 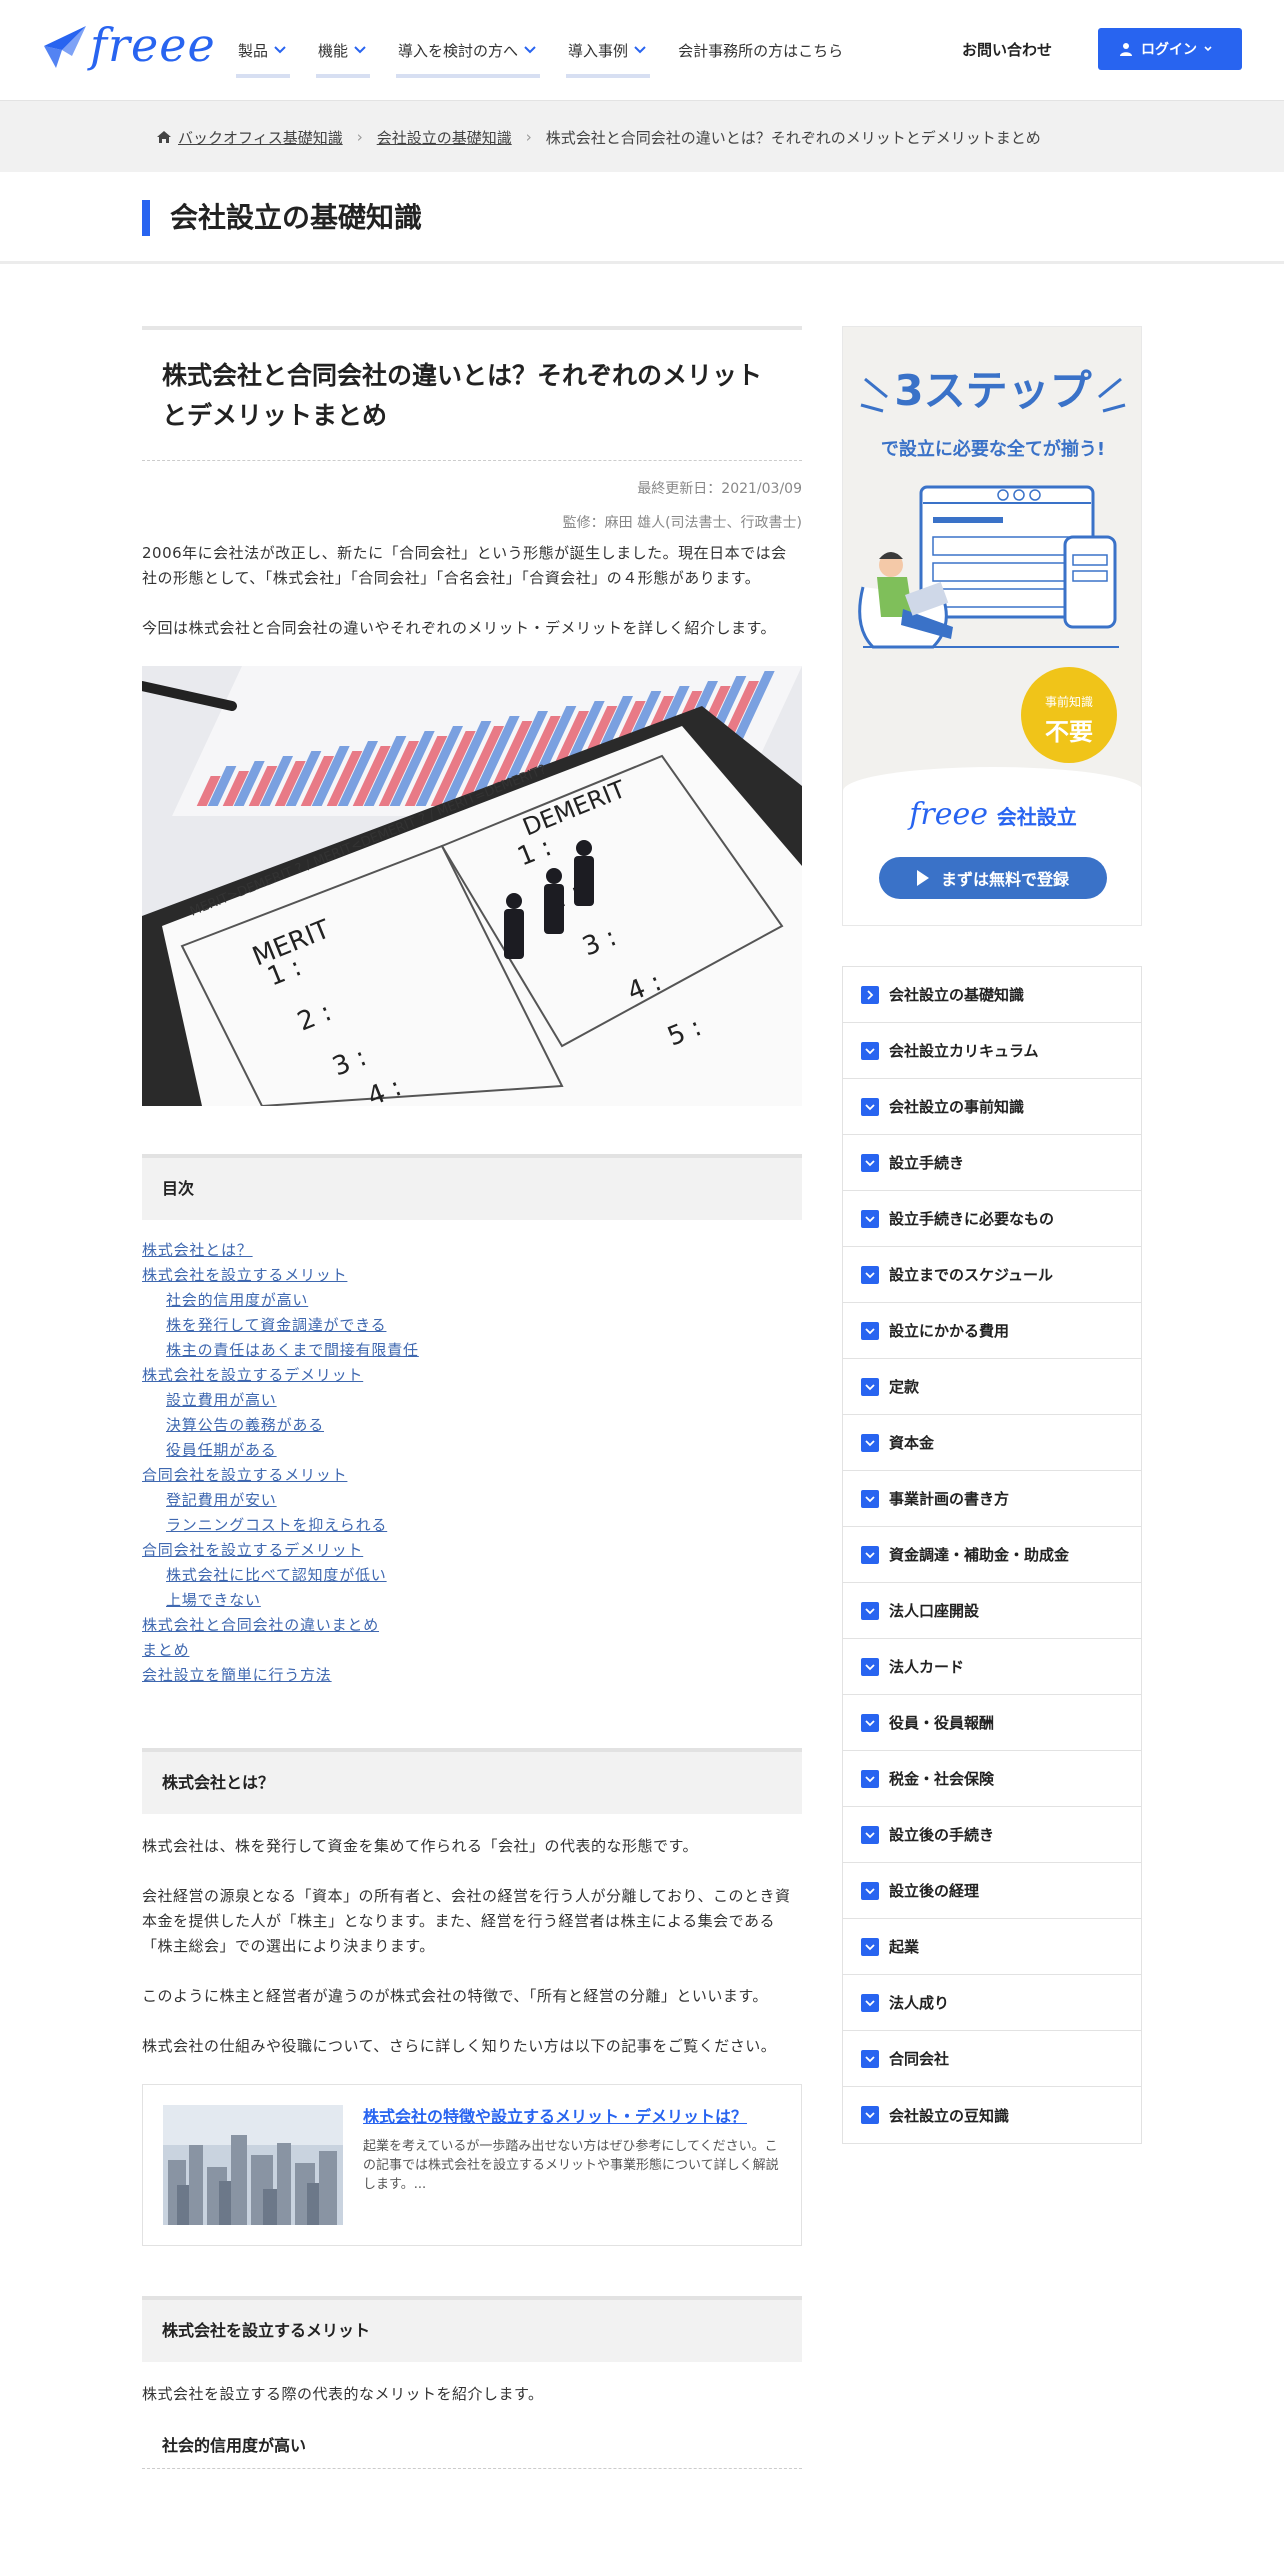 What do you see at coordinates (237, 1675) in the screenshot?
I see `toc-link: 会社設立を簡単に行う方法` at bounding box center [237, 1675].